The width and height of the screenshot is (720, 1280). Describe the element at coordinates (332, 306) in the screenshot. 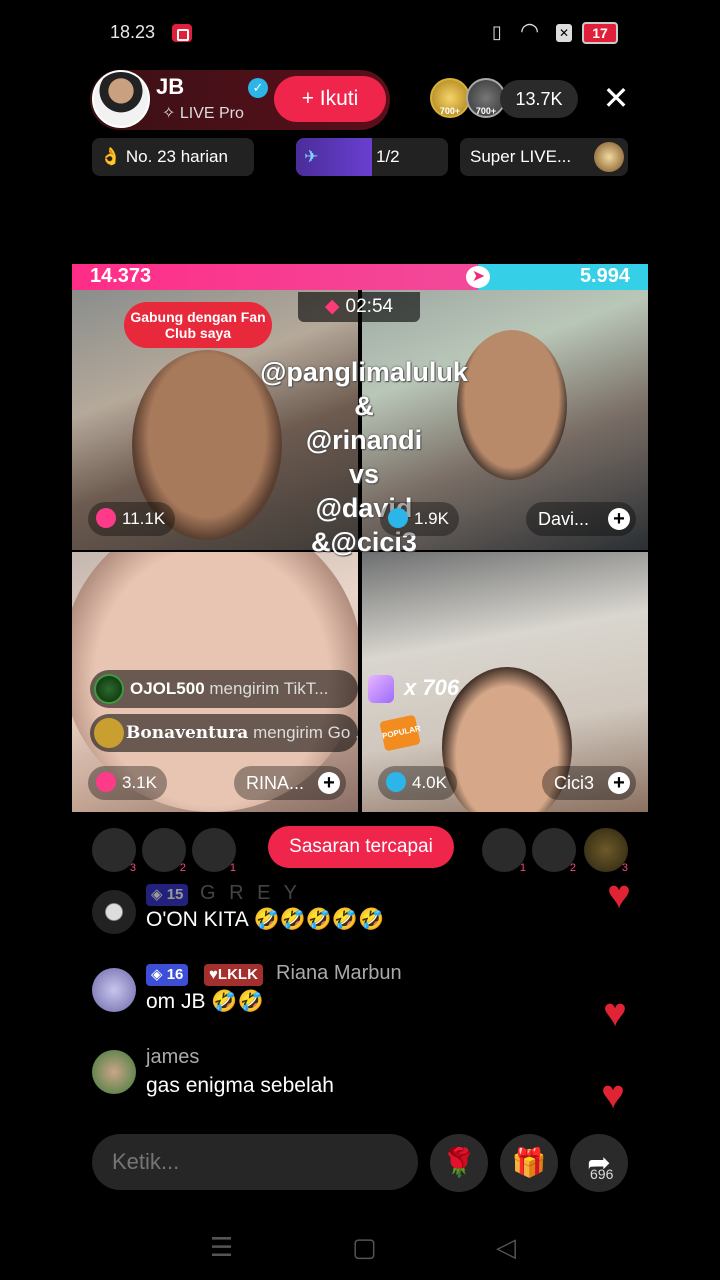

I see `battle-icon: ◆` at that location.